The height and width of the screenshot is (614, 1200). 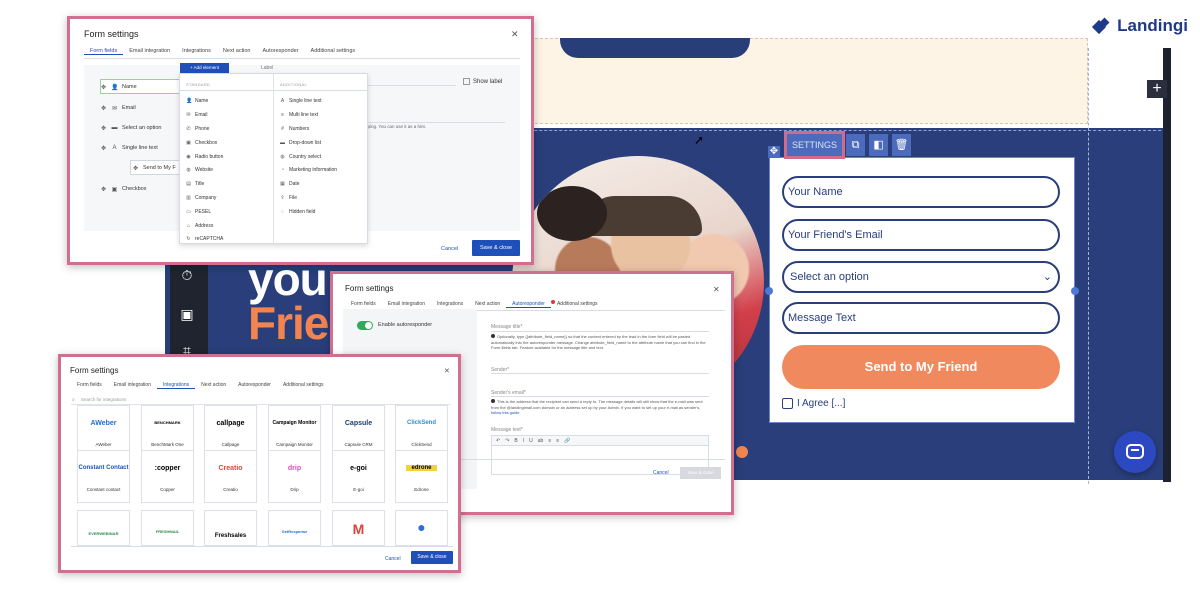 What do you see at coordinates (204, 157) in the screenshot?
I see `dropdown-item-radio: ◉ Radio button` at bounding box center [204, 157].